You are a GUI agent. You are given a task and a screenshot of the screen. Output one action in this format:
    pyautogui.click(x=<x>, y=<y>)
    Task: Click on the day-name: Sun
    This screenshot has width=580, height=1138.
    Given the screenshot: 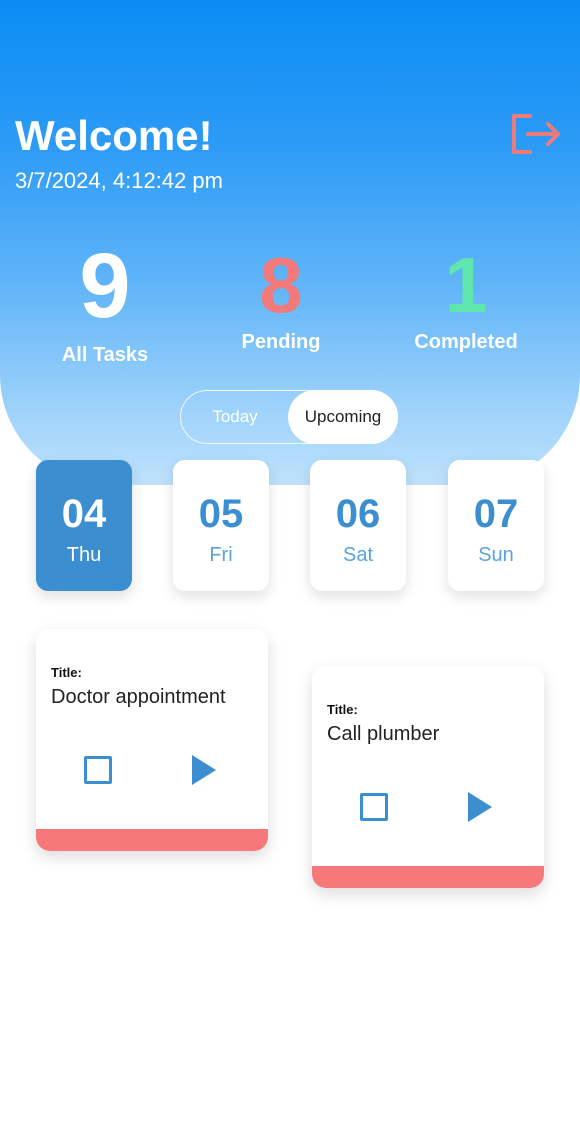 What is the action you would take?
    pyautogui.click(x=496, y=555)
    